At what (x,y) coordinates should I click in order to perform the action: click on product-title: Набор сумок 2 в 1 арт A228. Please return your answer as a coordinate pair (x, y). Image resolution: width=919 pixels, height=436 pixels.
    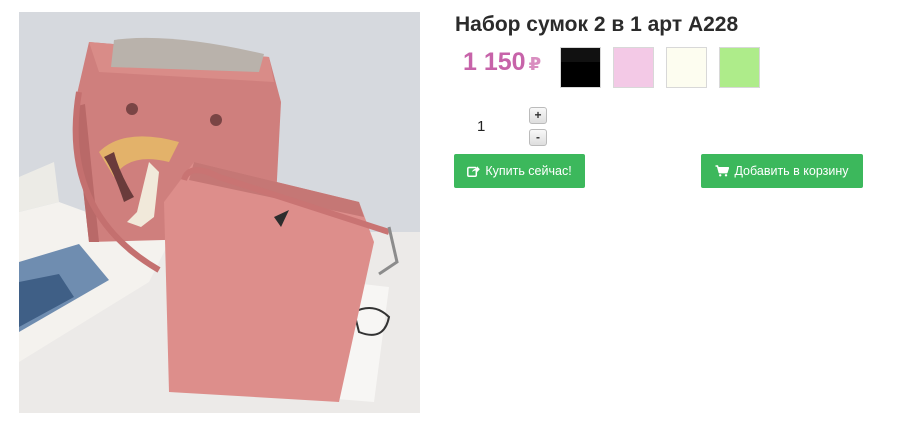
    Looking at the image, I should click on (597, 24).